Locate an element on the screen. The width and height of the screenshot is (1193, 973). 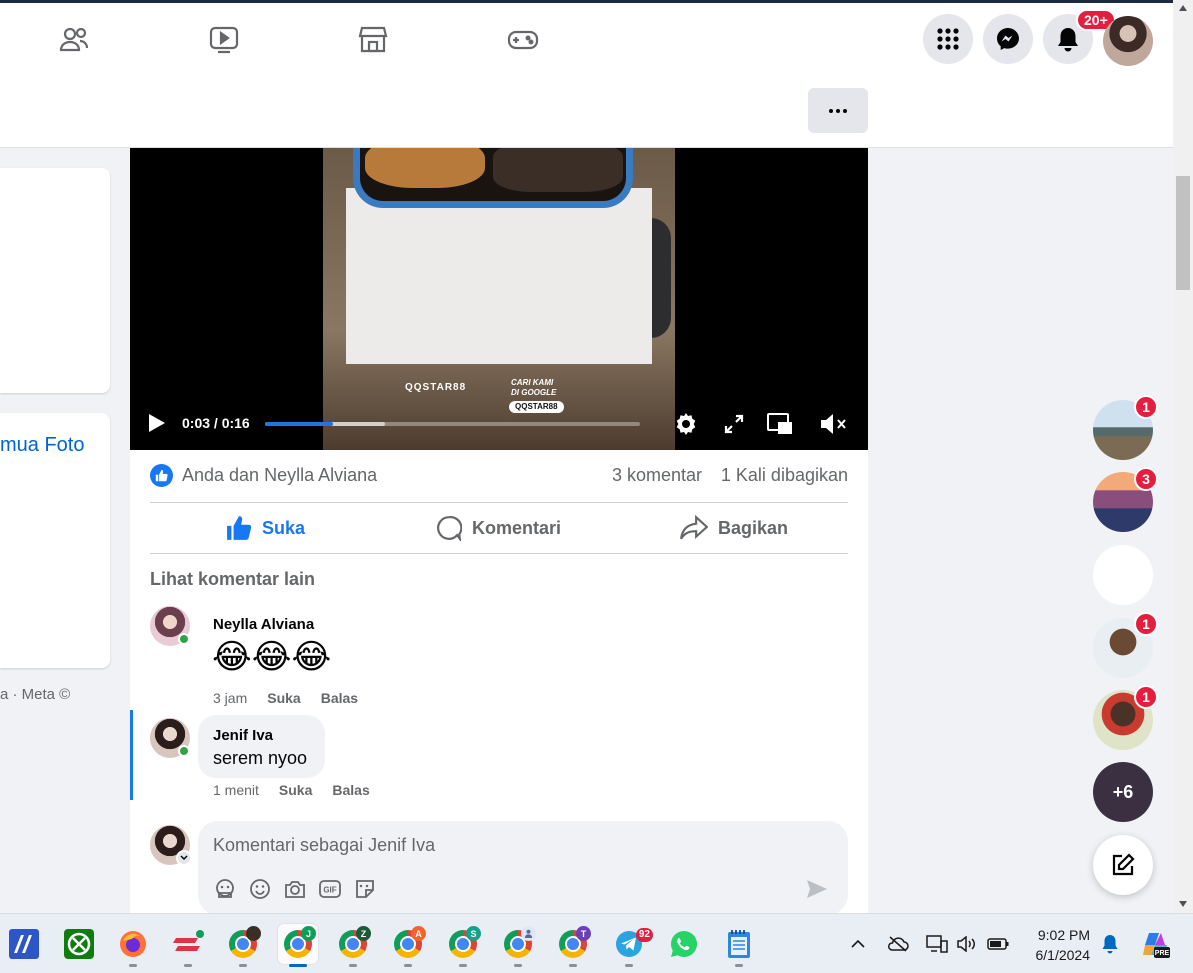
scroll-up-icon is located at coordinates (1183, 8).